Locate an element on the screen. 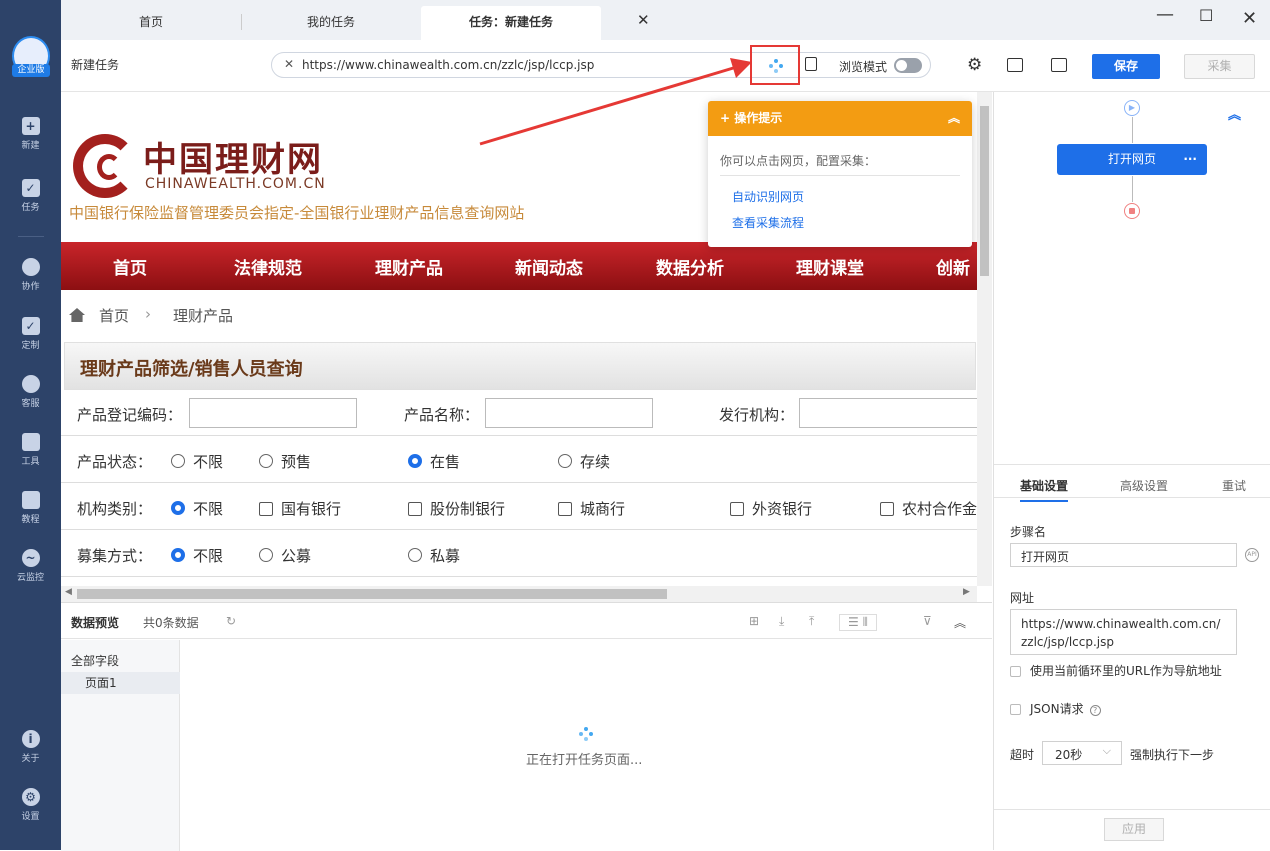 The image size is (1270, 851). clear-url-icon: ✕ is located at coordinates (289, 64).